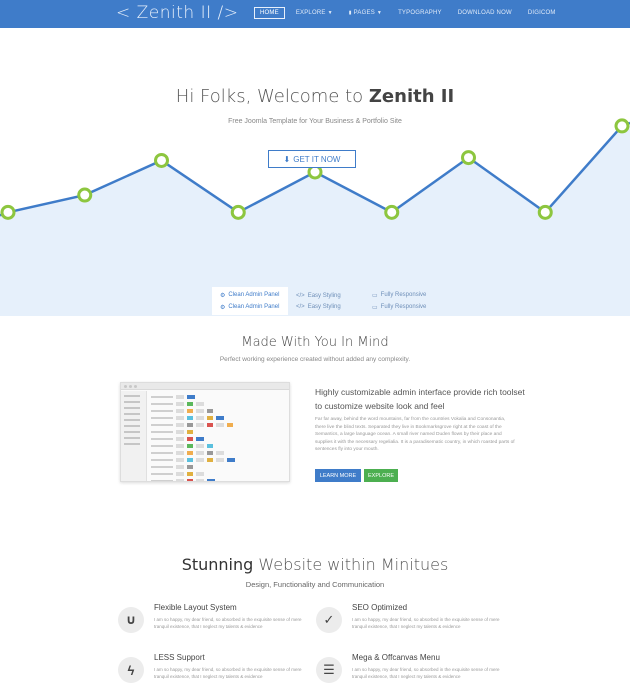 This screenshot has height=693, width=630. I want to click on hero-title-prefix: Hi Folks, Welcome to, so click(272, 96).